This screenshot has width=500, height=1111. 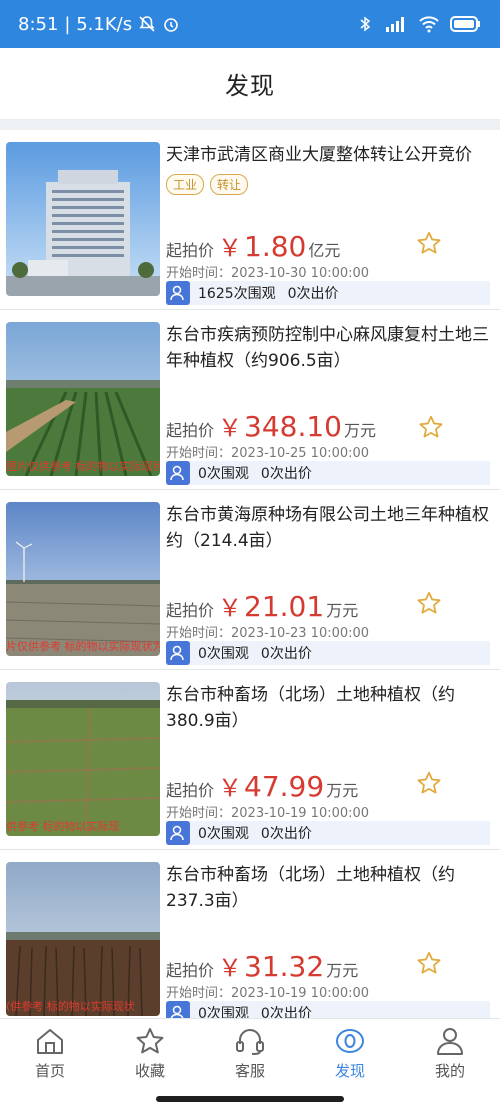 I want to click on mute-bell-icon, so click(x=147, y=24).